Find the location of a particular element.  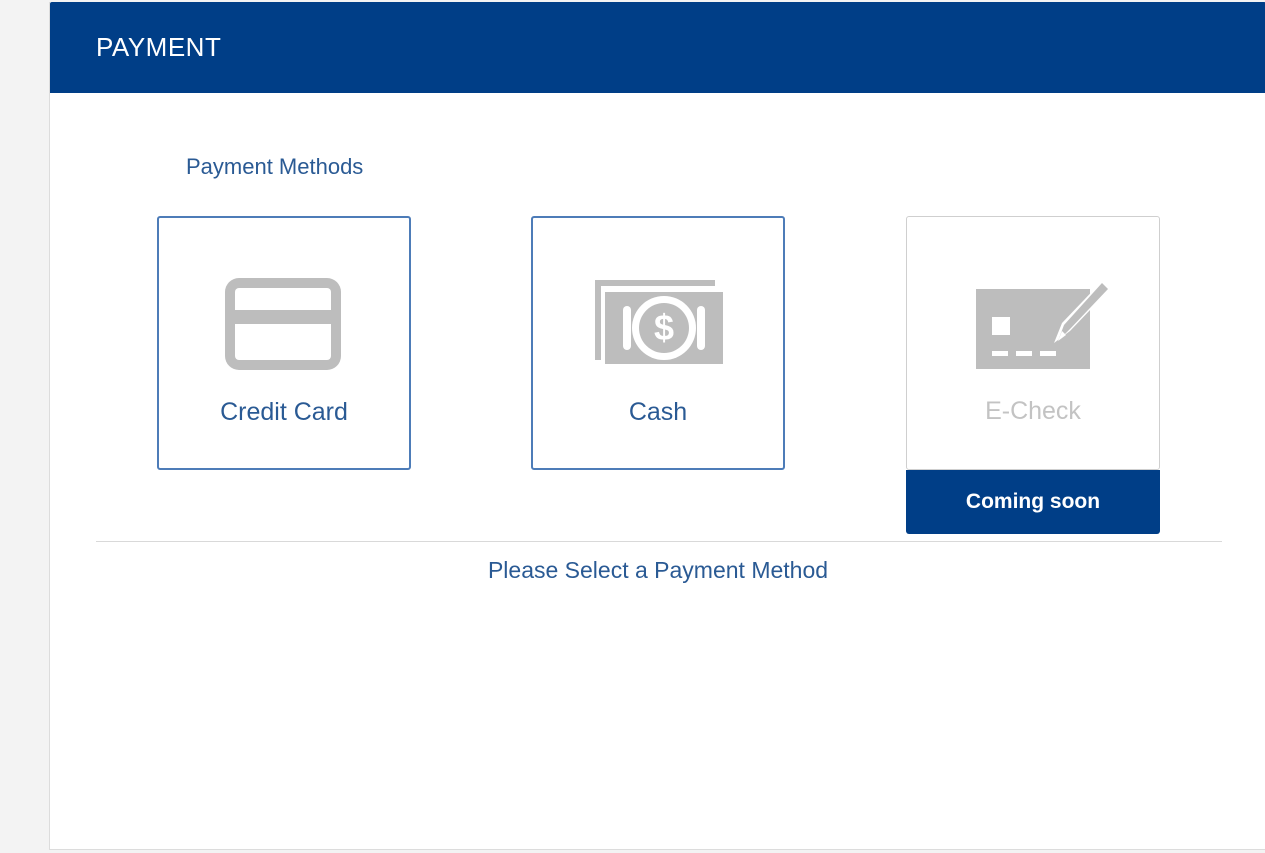

echeck-option: E-Check is located at coordinates (1033, 343).